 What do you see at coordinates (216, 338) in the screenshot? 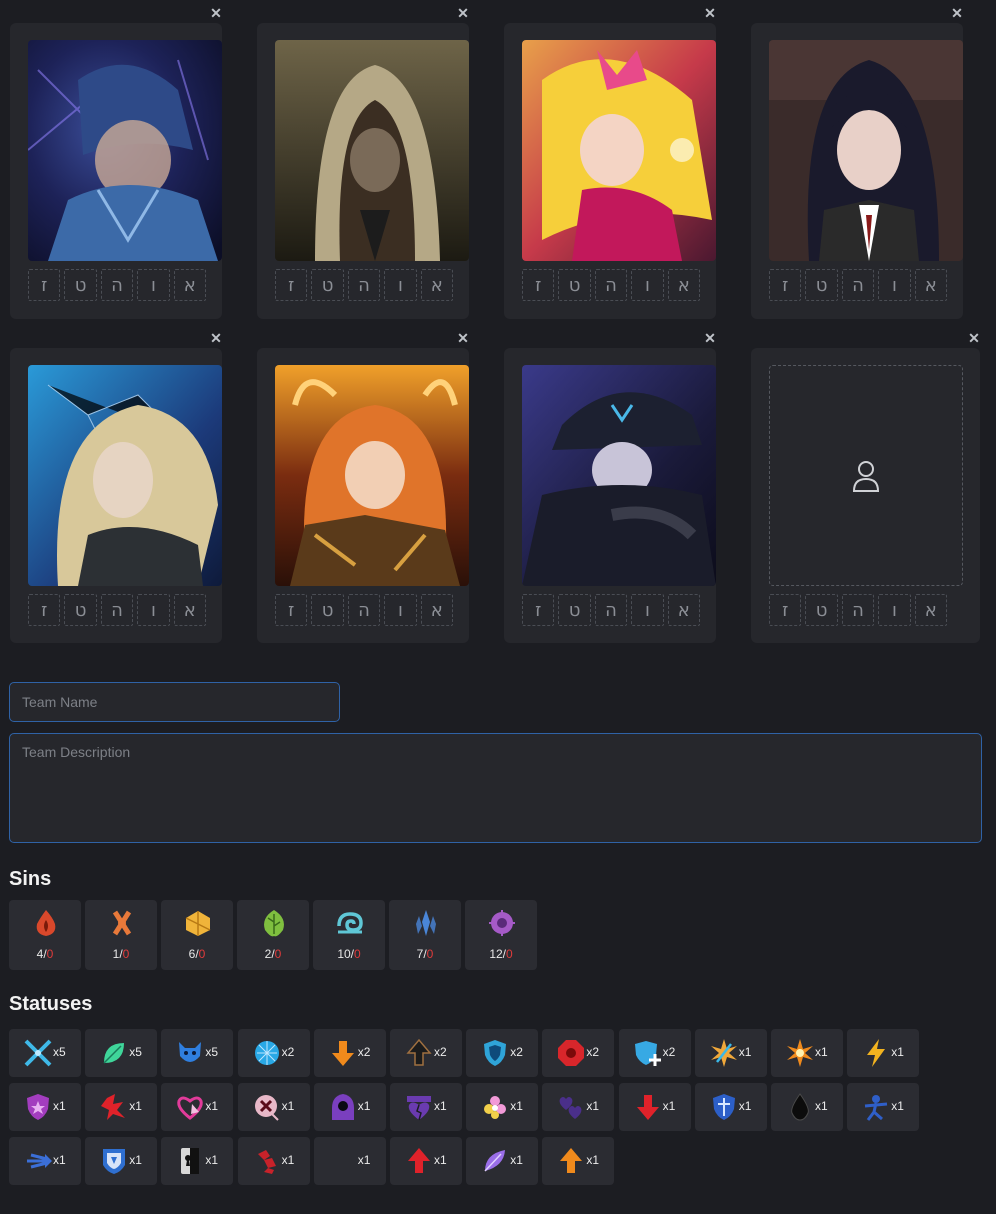
I see `remove-slot-5-icon: ✕` at bounding box center [216, 338].